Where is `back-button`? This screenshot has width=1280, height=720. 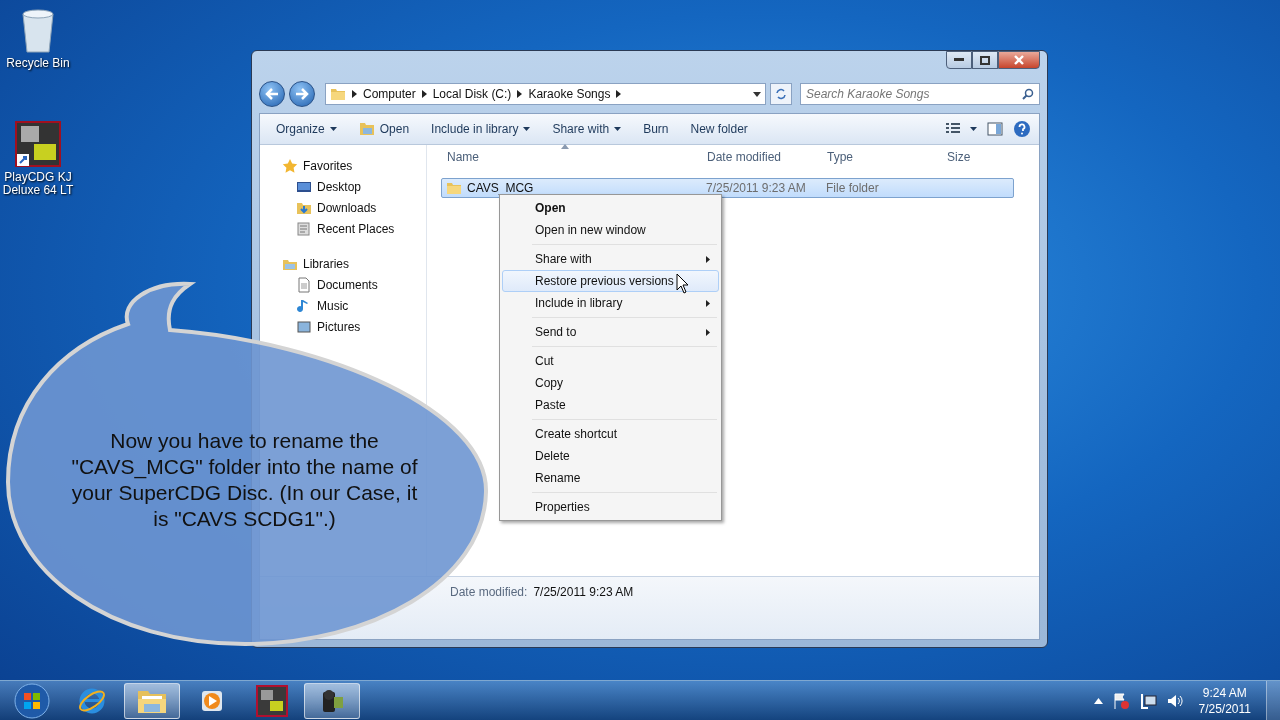
back-button is located at coordinates (272, 94).